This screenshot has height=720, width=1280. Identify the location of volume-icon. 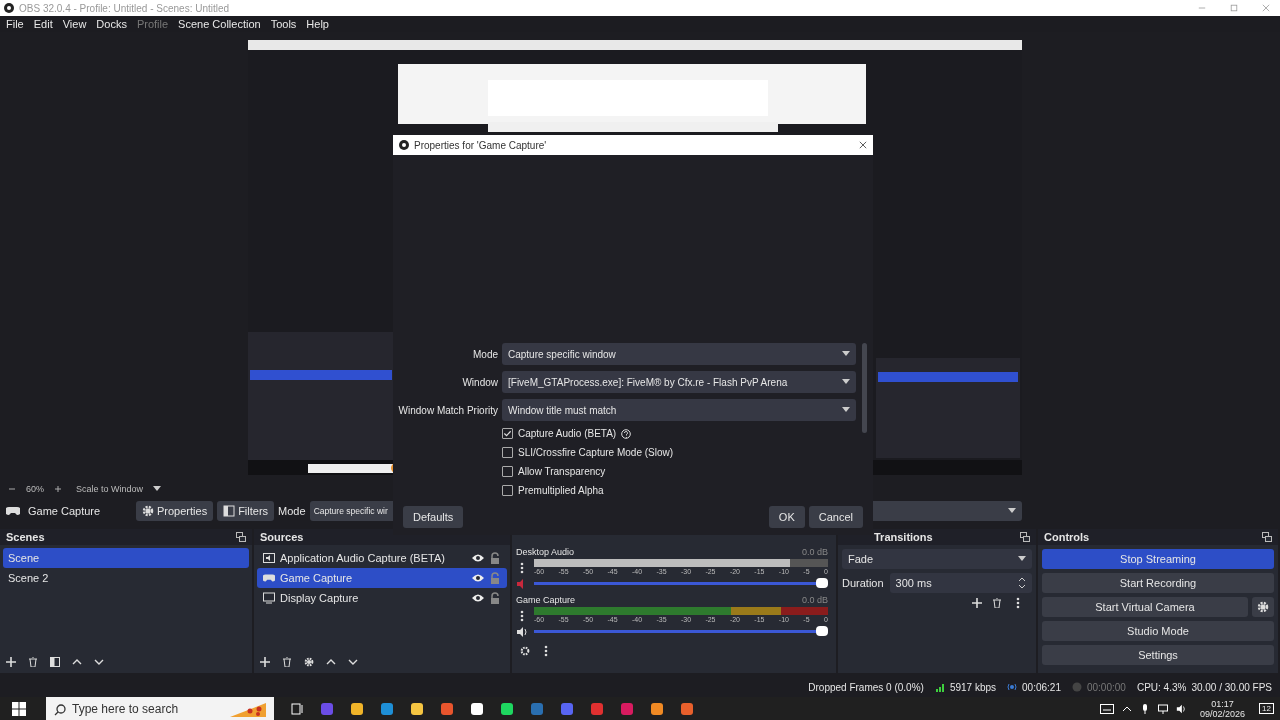
(1181, 708).